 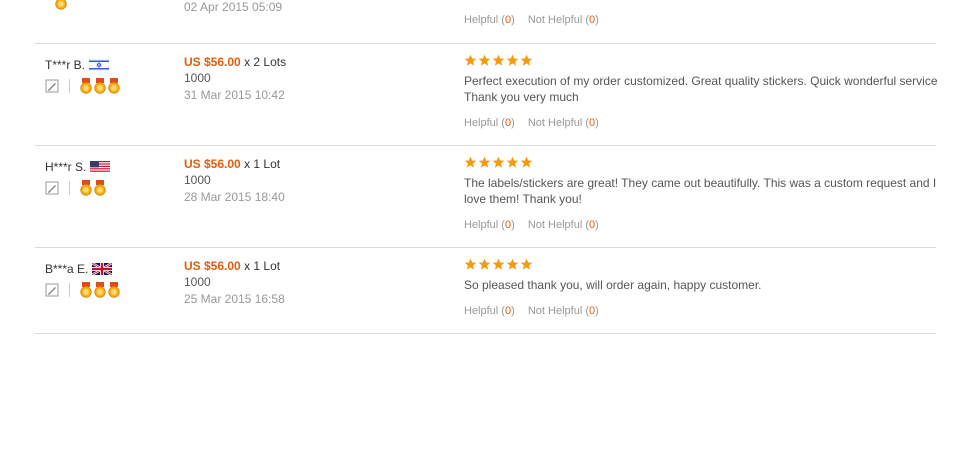 I want to click on review-date: 31 Mar 2015 10:42, so click(x=234, y=95).